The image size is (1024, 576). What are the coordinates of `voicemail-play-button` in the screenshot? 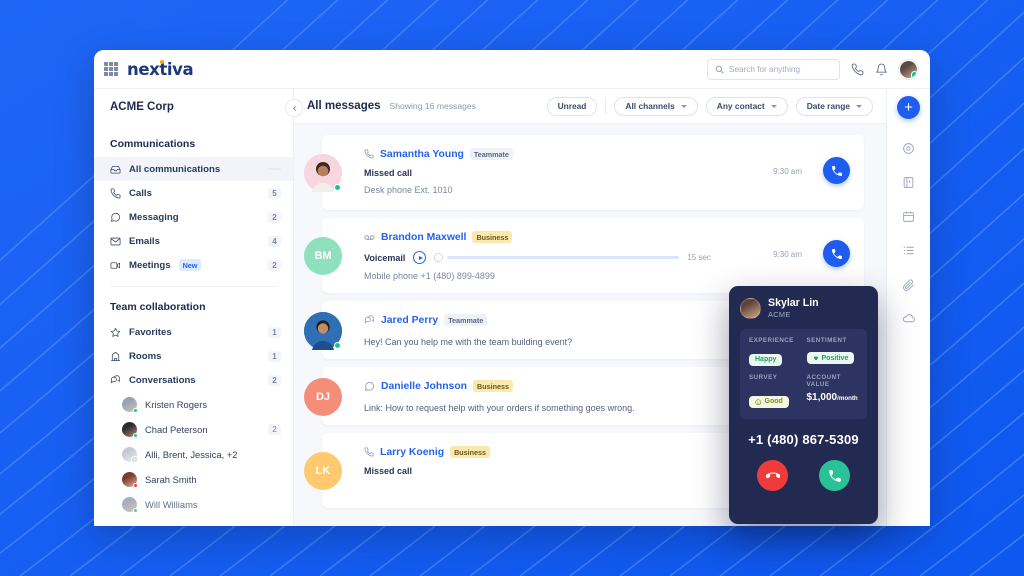 It's located at (420, 257).